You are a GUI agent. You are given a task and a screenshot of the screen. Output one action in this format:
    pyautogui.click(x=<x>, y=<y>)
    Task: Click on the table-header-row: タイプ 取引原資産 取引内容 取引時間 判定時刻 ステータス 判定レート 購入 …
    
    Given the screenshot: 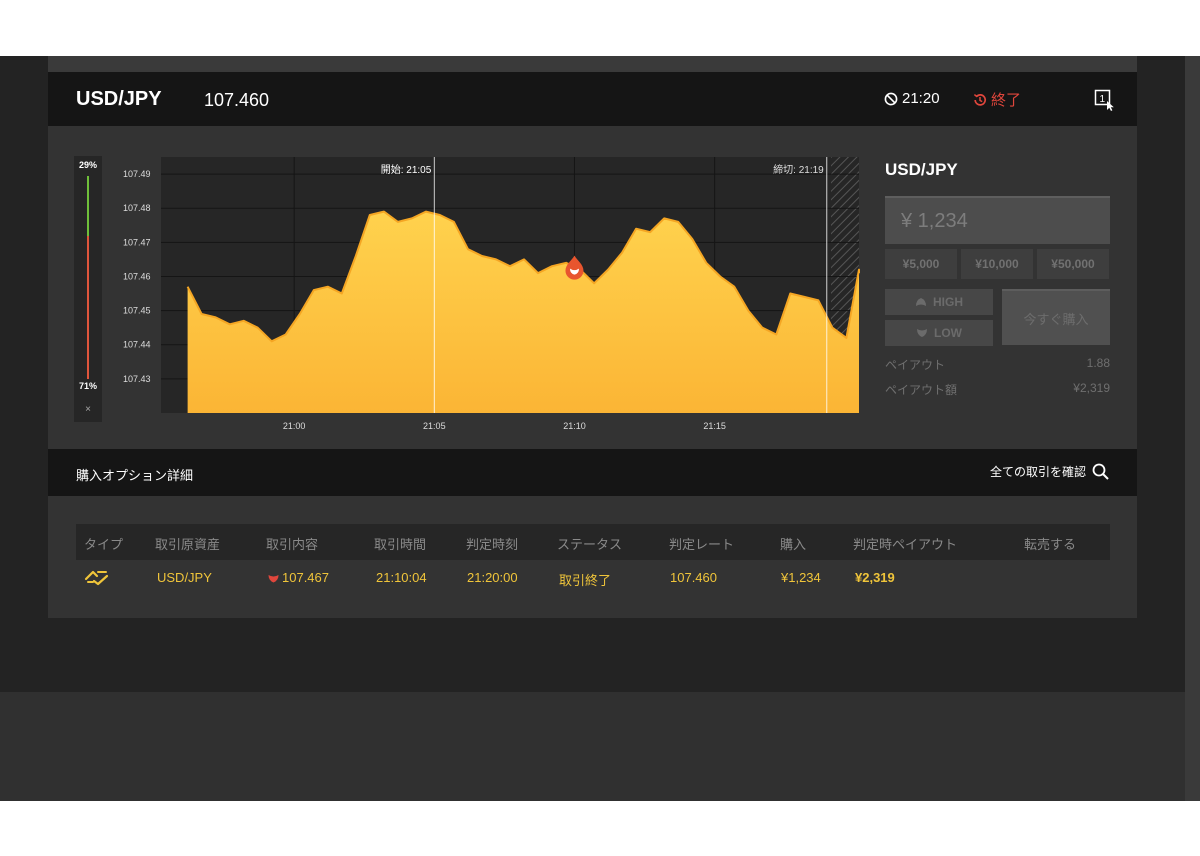 What is the action you would take?
    pyautogui.click(x=593, y=542)
    